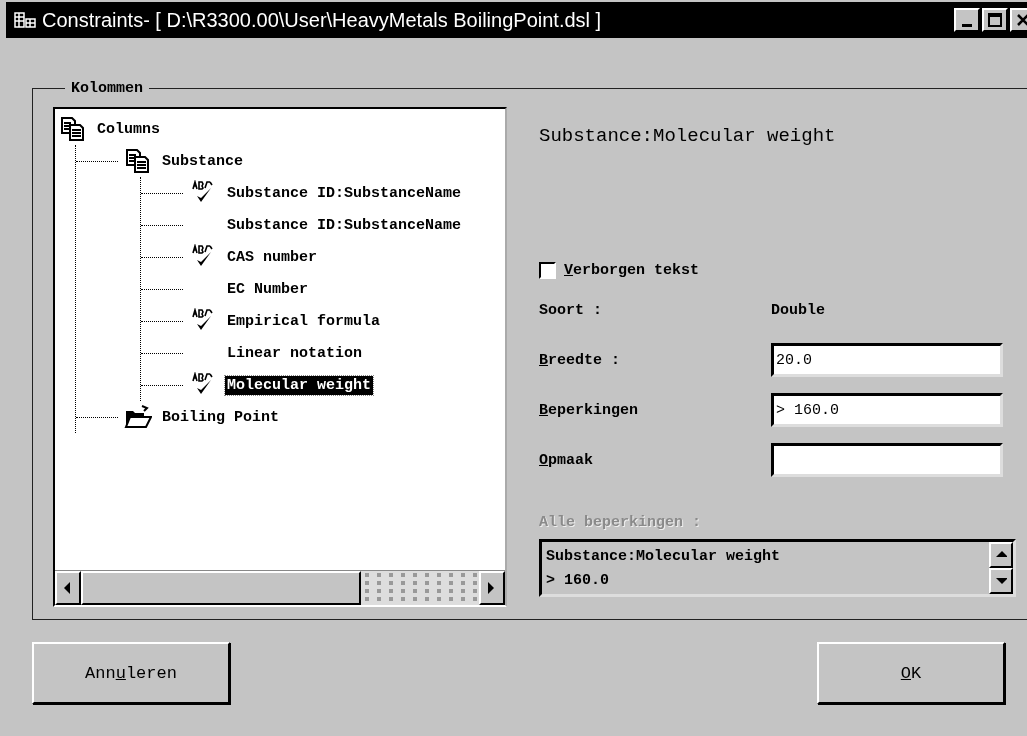 The height and width of the screenshot is (736, 1027). Describe the element at coordinates (138, 417) in the screenshot. I see `open-folder-icon` at that location.